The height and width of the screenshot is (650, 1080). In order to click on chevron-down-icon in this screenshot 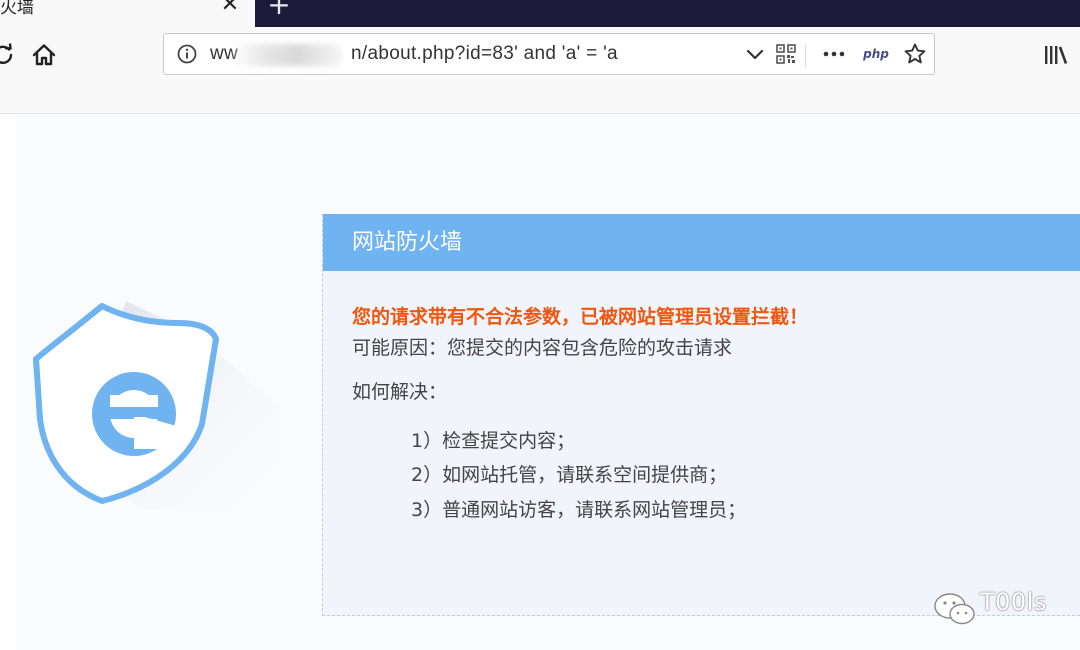, I will do `click(755, 54)`.